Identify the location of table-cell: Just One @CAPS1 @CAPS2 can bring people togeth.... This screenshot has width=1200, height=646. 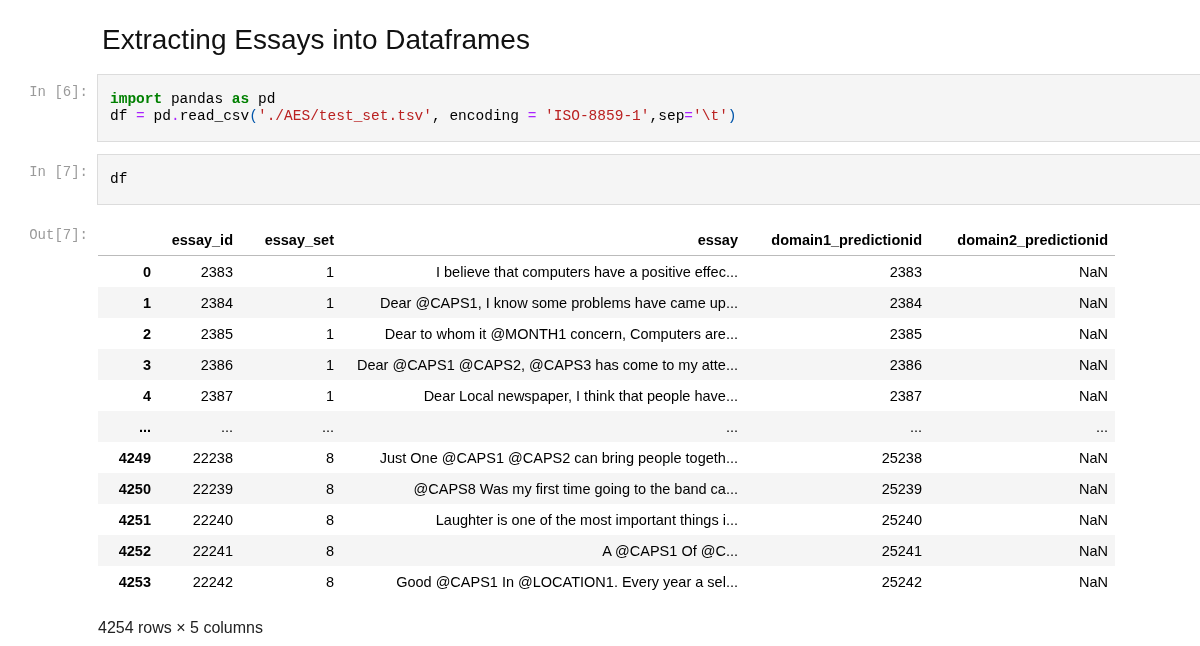
(543, 457).